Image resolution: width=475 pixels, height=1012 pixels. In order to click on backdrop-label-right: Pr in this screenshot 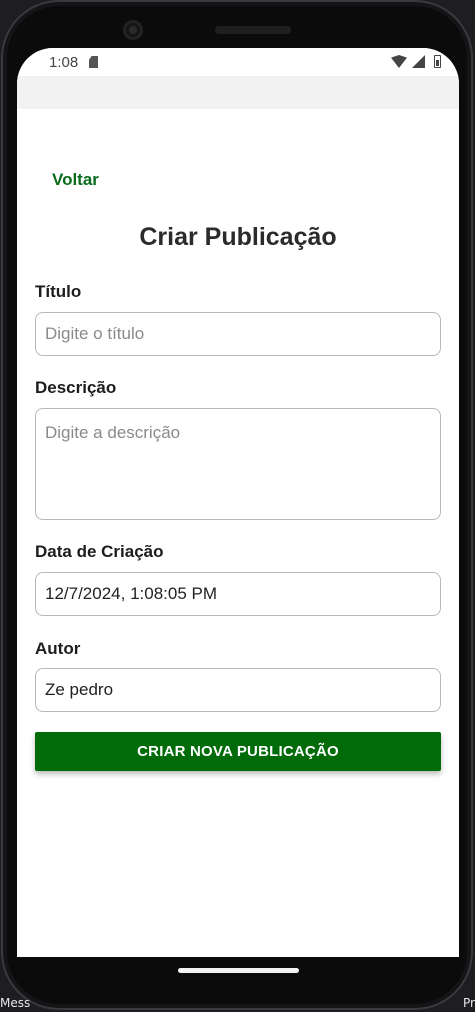, I will do `click(469, 1003)`.